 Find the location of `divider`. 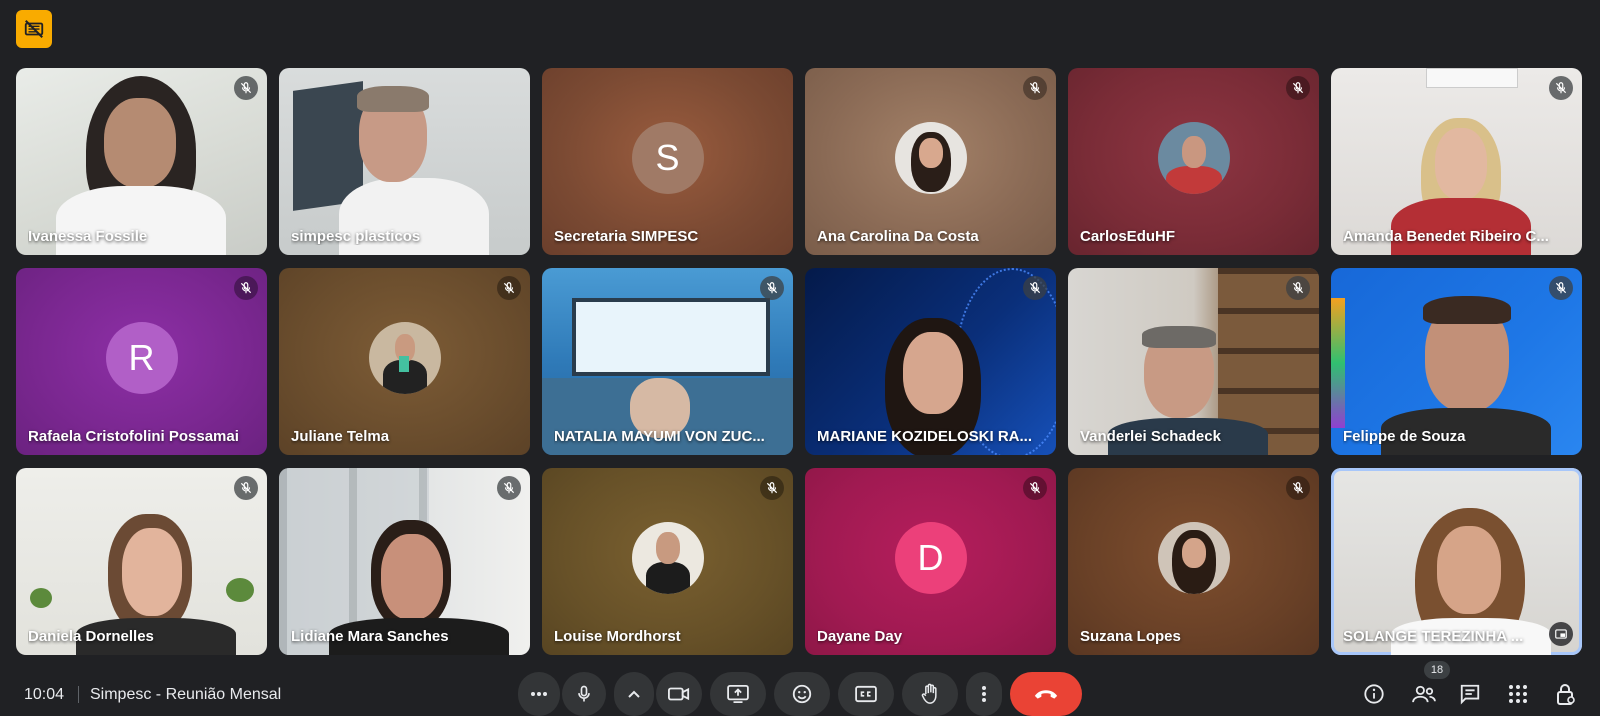

divider is located at coordinates (78, 694).